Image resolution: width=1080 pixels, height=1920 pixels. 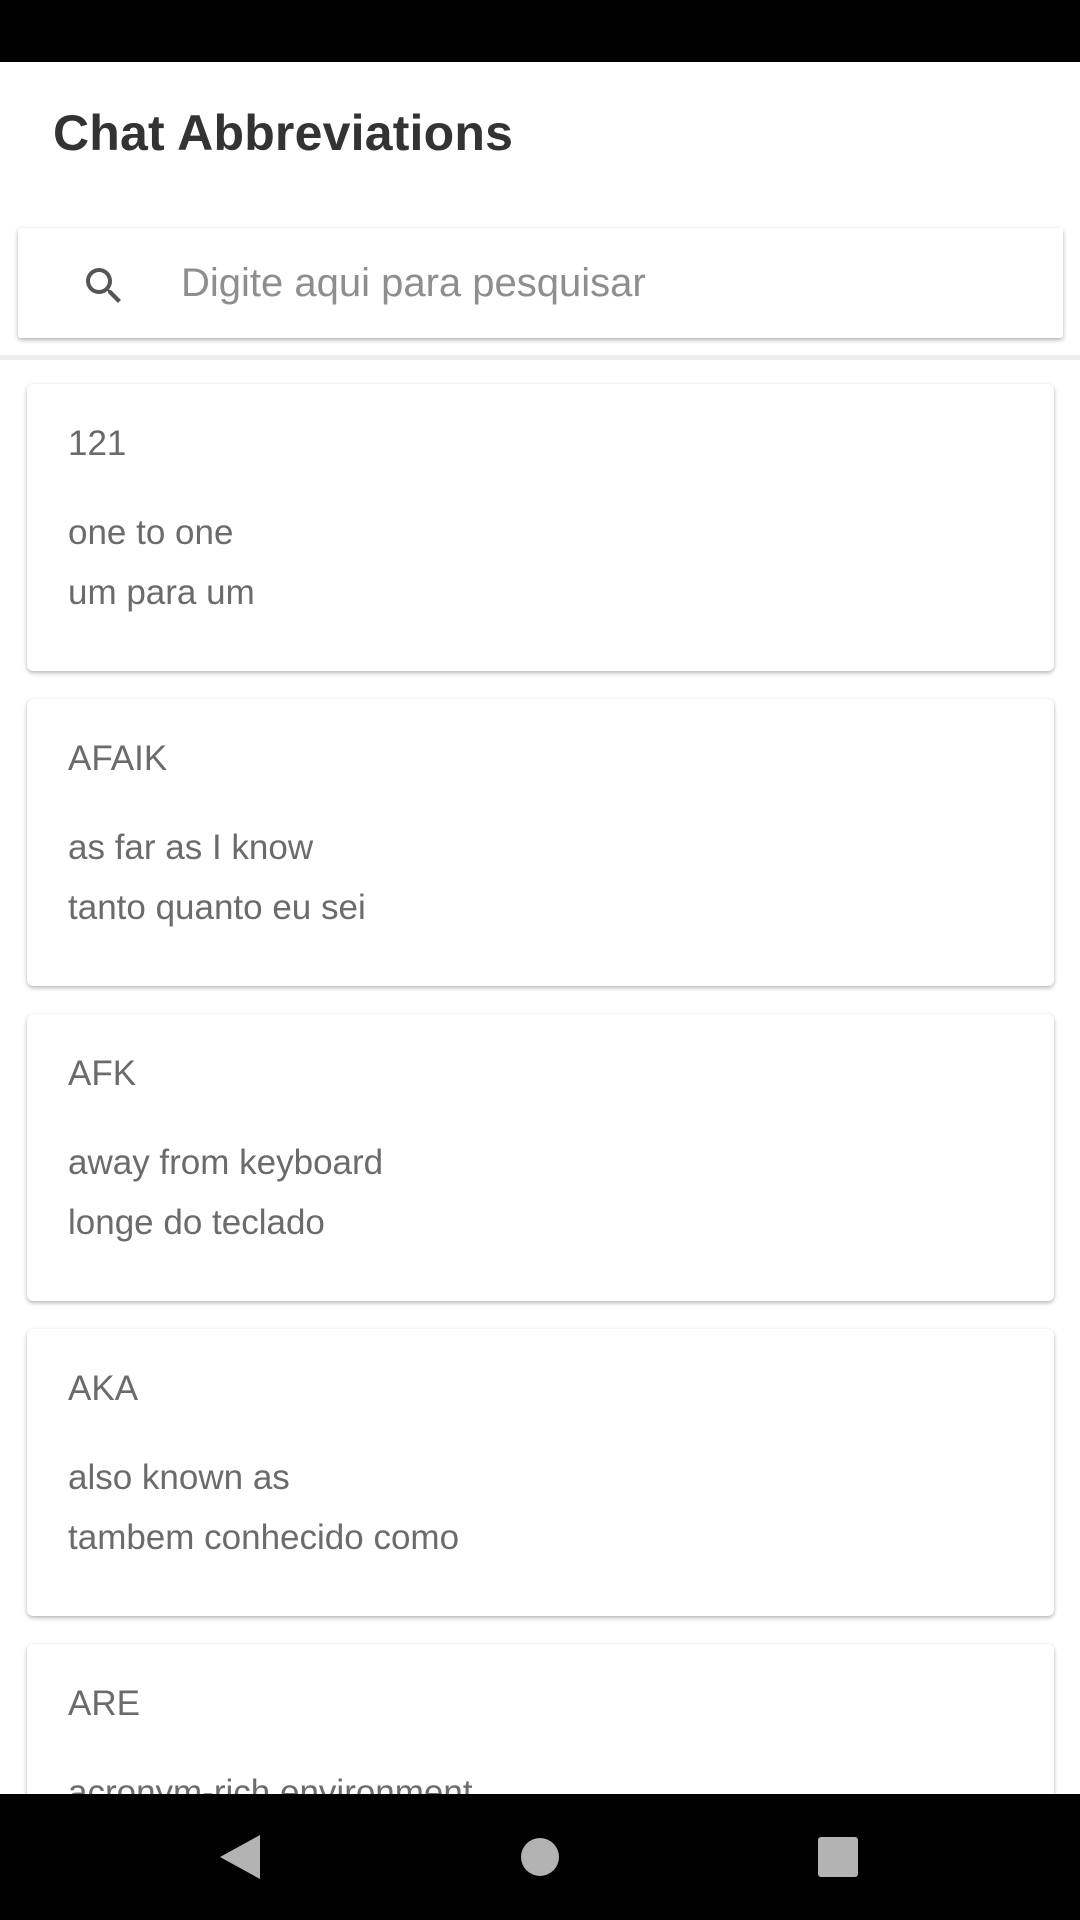 I want to click on english-meaning: away from keyboard, so click(x=226, y=1162).